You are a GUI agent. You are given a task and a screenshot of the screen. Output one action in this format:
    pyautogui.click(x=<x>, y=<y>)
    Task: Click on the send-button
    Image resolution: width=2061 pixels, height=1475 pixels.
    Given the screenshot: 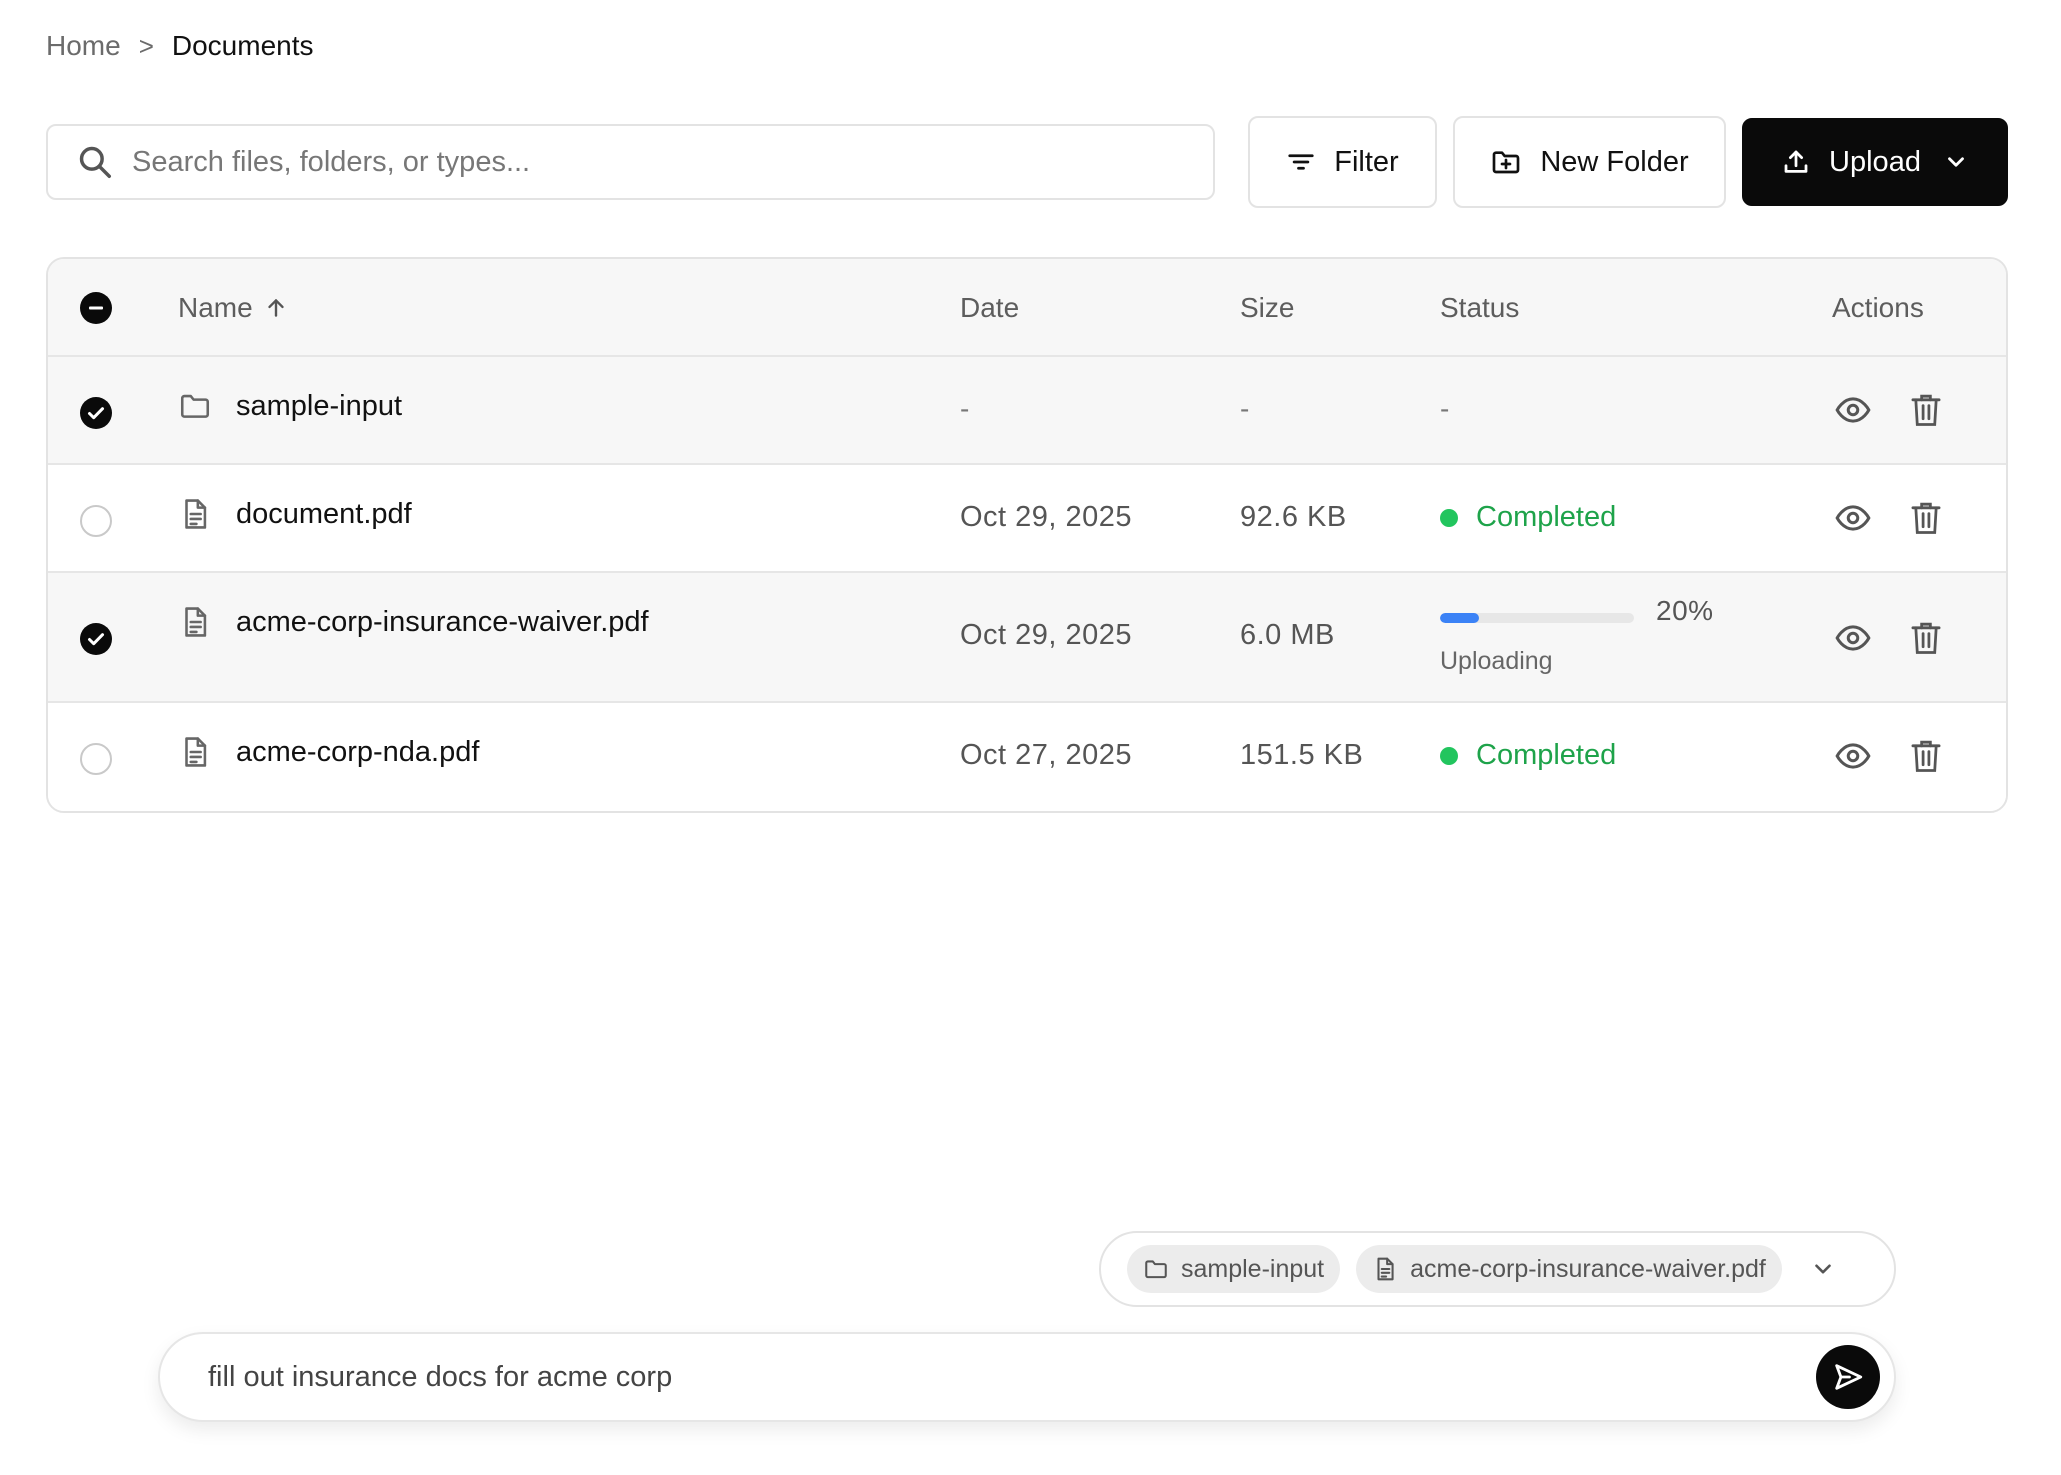 What is the action you would take?
    pyautogui.click(x=1848, y=1377)
    